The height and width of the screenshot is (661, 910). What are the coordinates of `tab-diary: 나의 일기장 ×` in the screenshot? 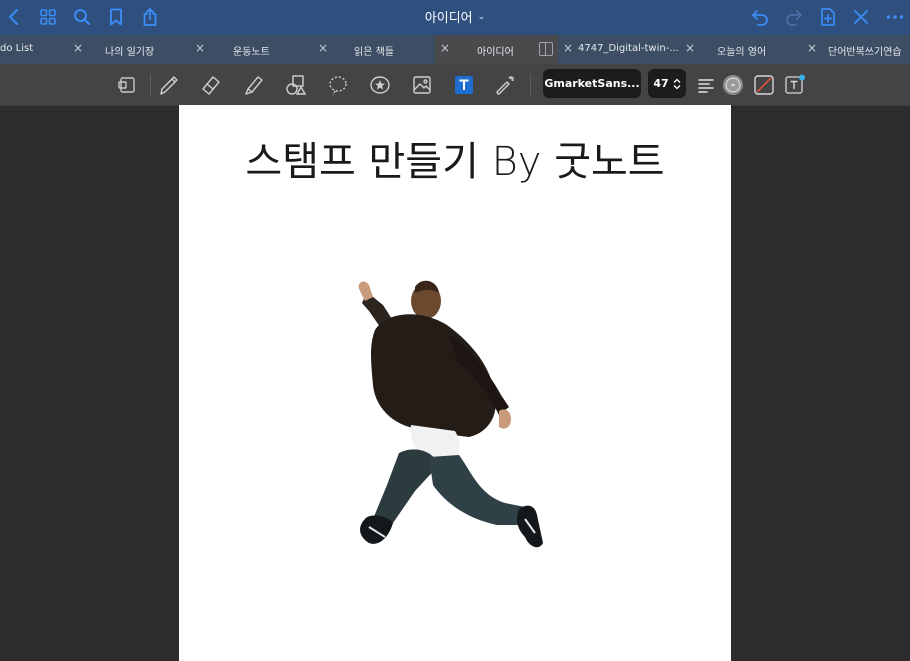 It's located at (157, 49).